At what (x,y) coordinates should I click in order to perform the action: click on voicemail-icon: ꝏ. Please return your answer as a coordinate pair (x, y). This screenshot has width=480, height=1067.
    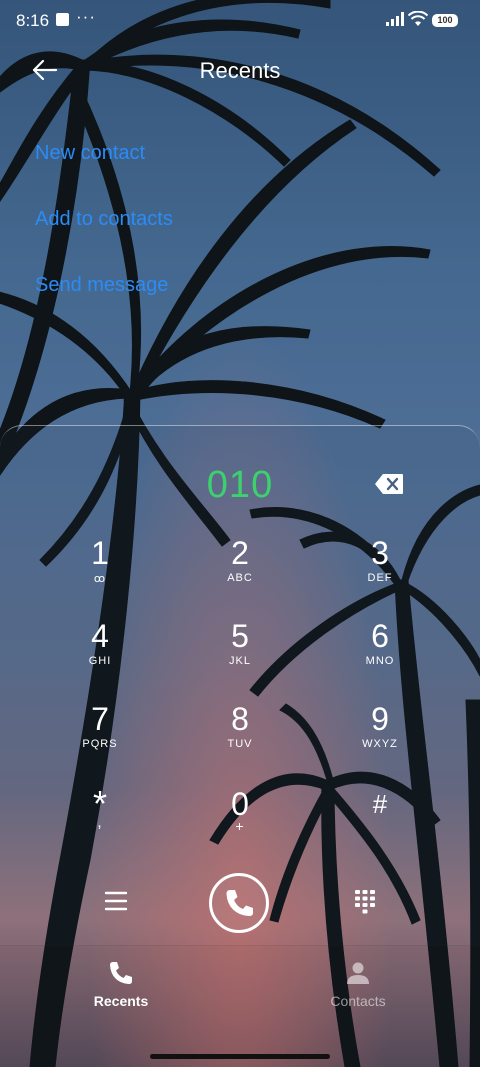
    Looking at the image, I should click on (100, 579).